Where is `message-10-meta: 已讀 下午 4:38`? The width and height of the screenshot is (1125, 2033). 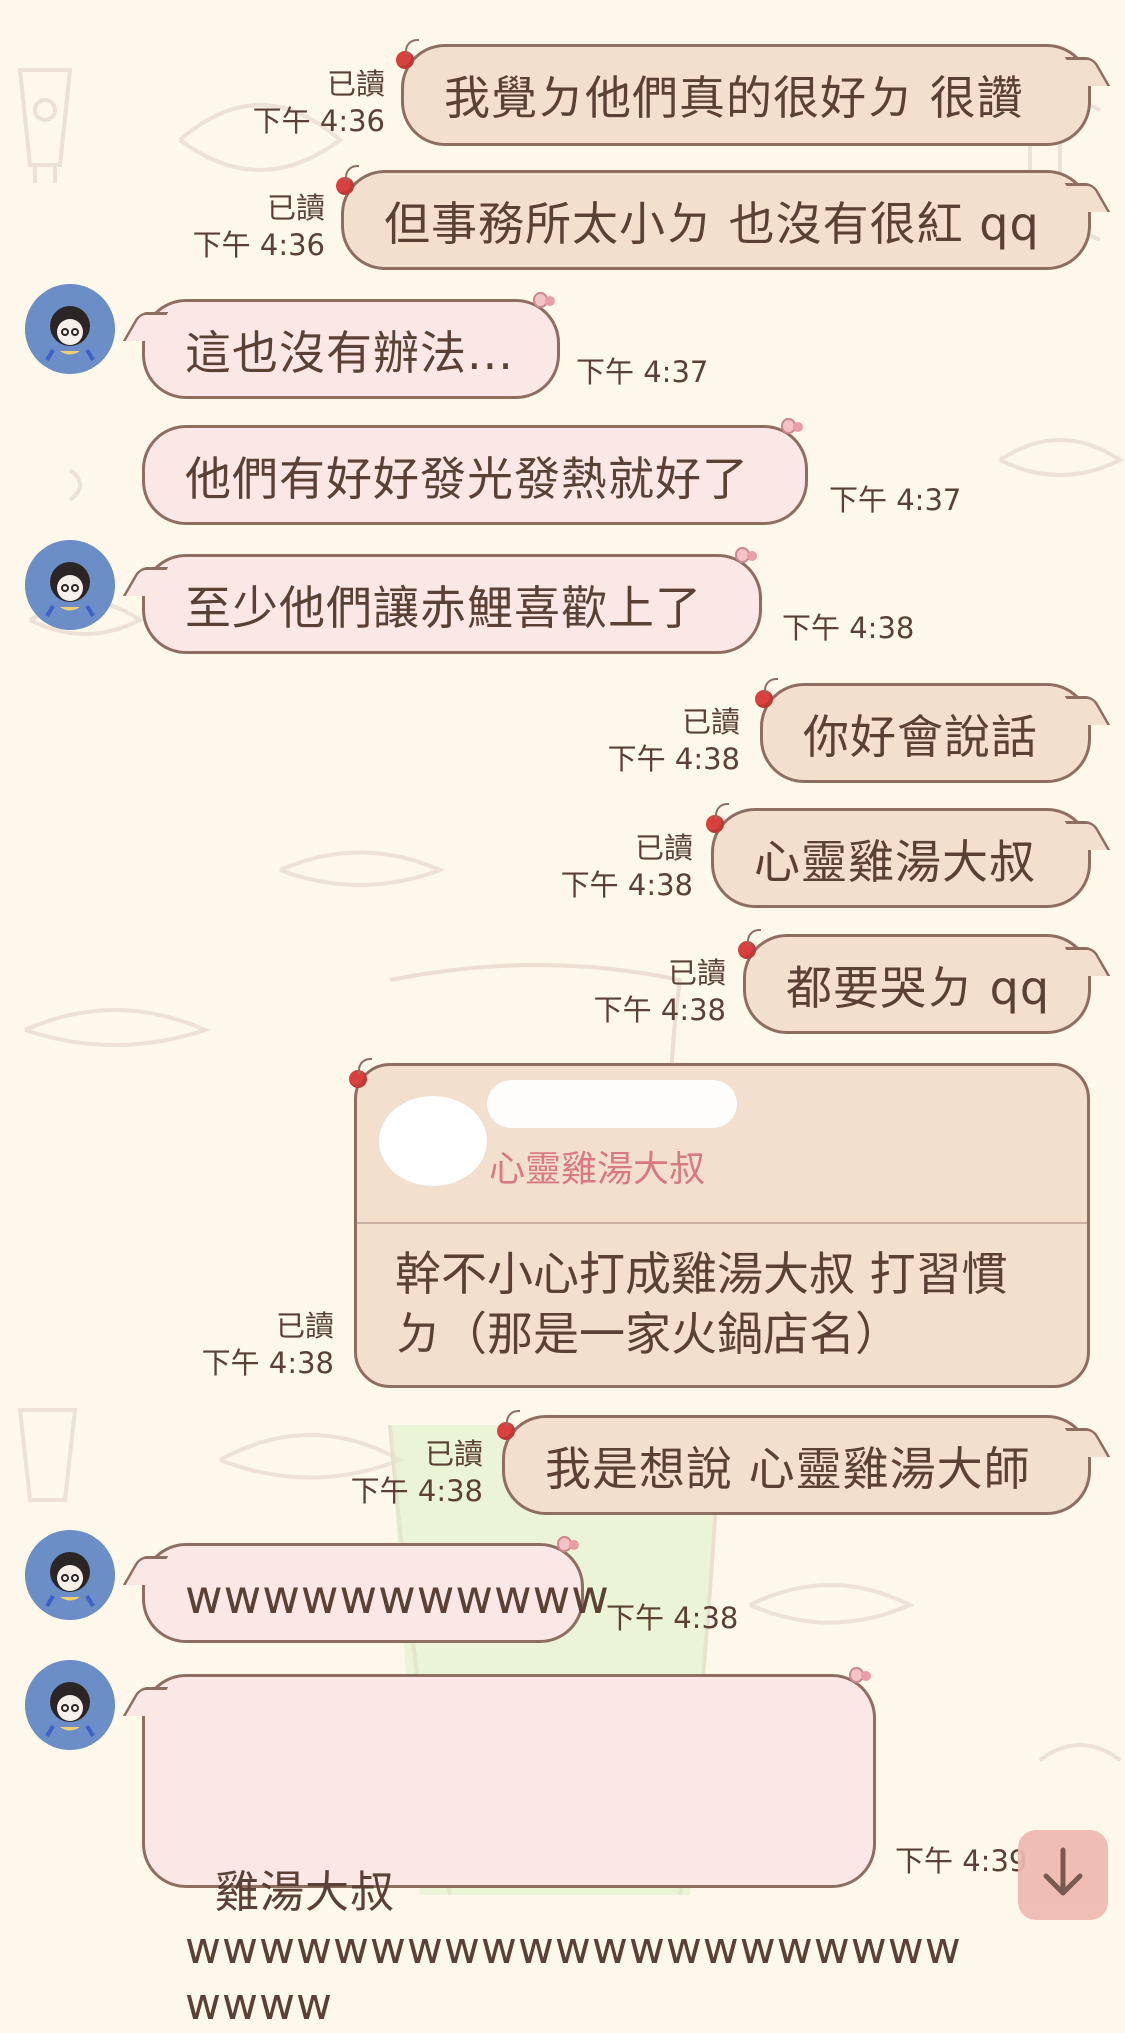
message-10-meta: 已讀 下午 4:38 is located at coordinates (408, 1473).